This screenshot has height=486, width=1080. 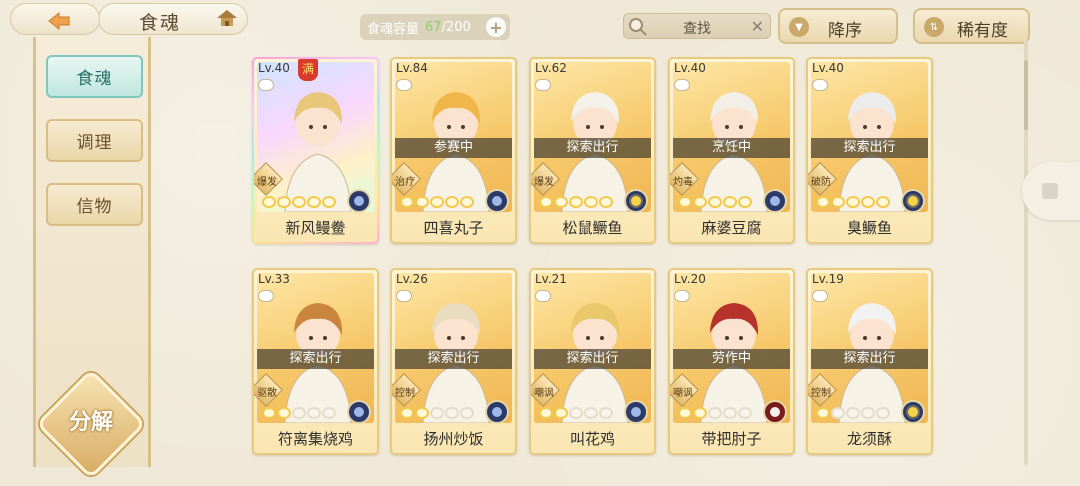 I want to click on character-name: 带把肘子, so click(x=731, y=439).